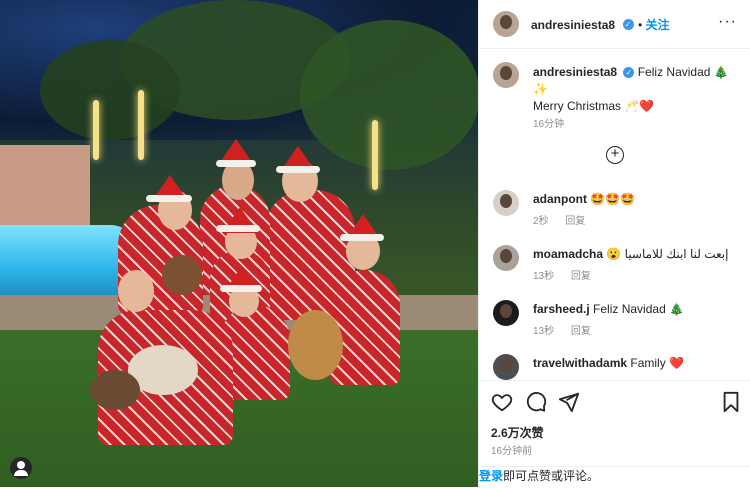 The image size is (750, 488). I want to click on post-header: andresiniesta8 ✓ • 关注 ···, so click(614, 24).